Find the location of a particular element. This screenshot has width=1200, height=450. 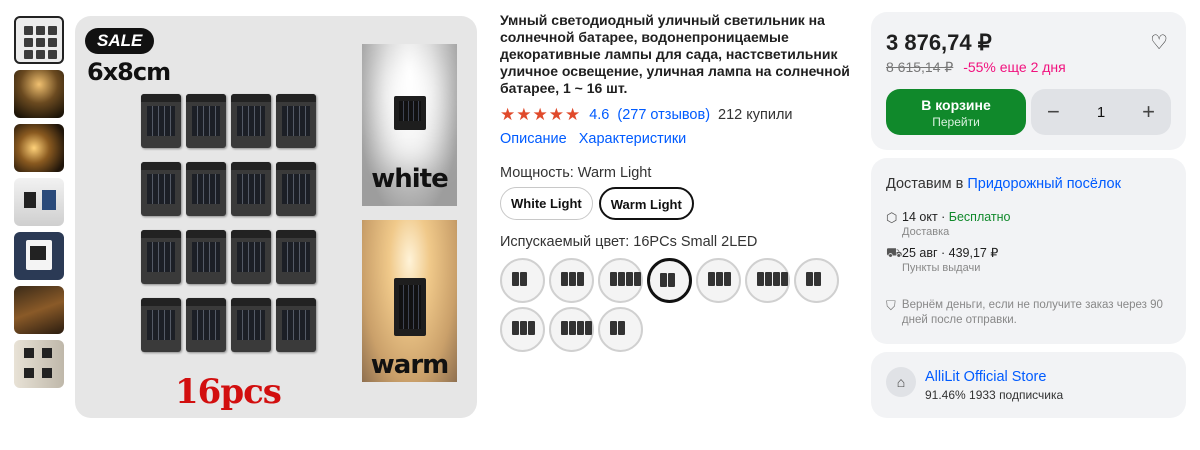

warm-label: warm is located at coordinates (409, 365).